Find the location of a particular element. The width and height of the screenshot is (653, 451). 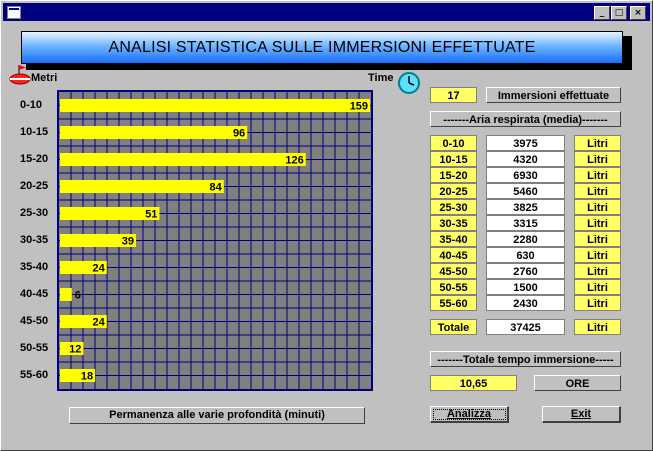

y-axis-label: Metri is located at coordinates (44, 78).